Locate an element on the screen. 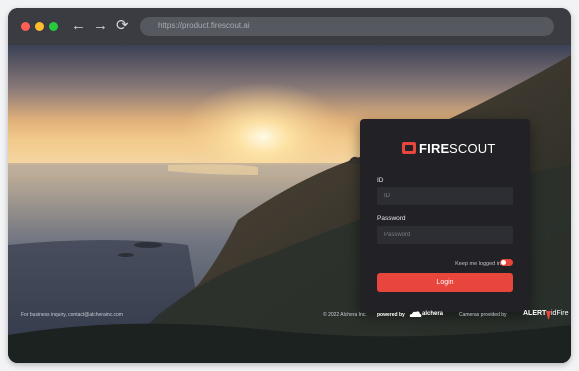 Image resolution: width=579 pixels, height=371 pixels. login-button: Login is located at coordinates (445, 282).